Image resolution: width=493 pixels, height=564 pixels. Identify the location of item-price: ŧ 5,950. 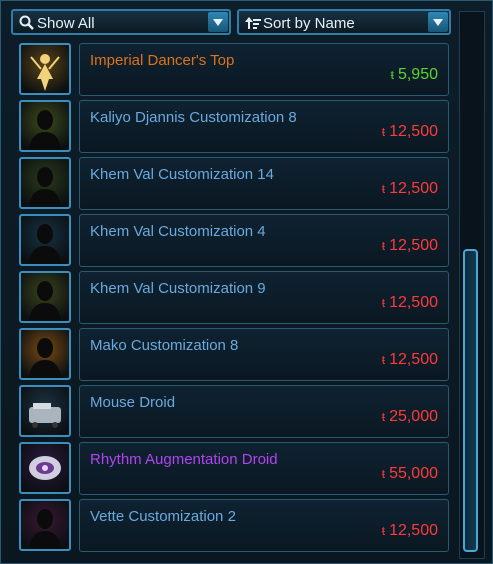
(414, 75).